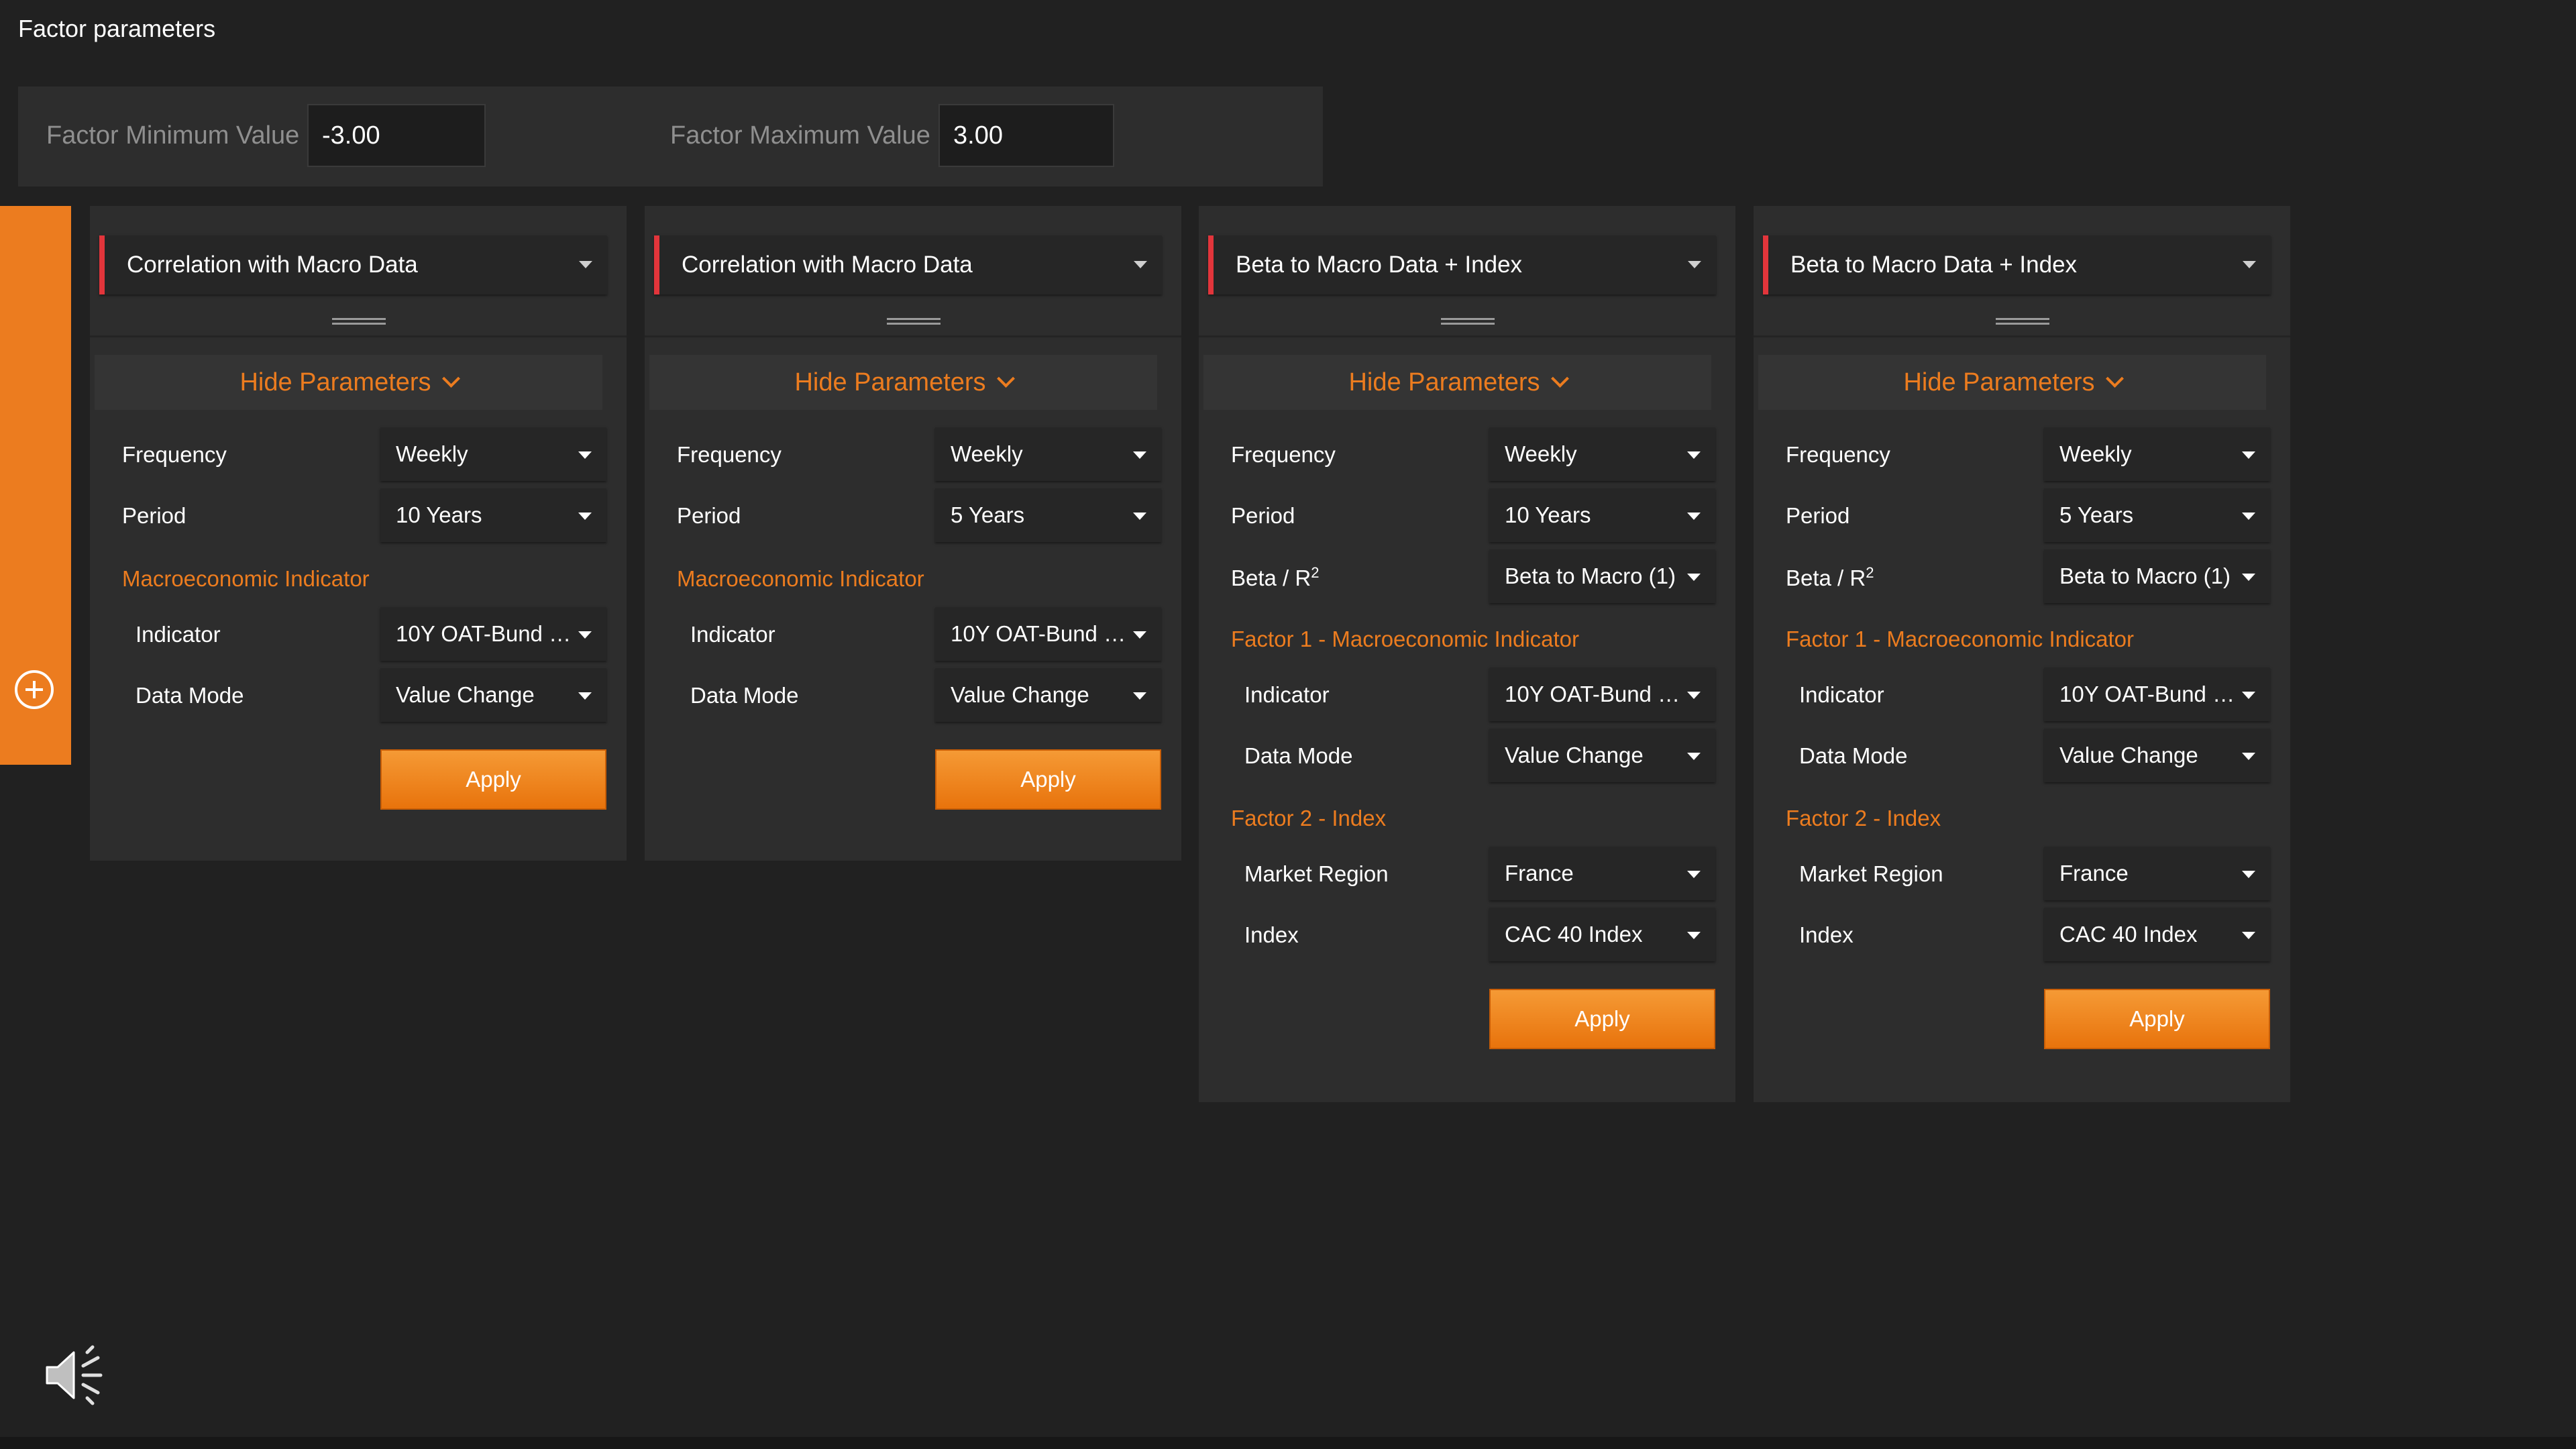 Image resolution: width=2576 pixels, height=1449 pixels. I want to click on factor-min-label: Factor Minimum Value, so click(173, 135).